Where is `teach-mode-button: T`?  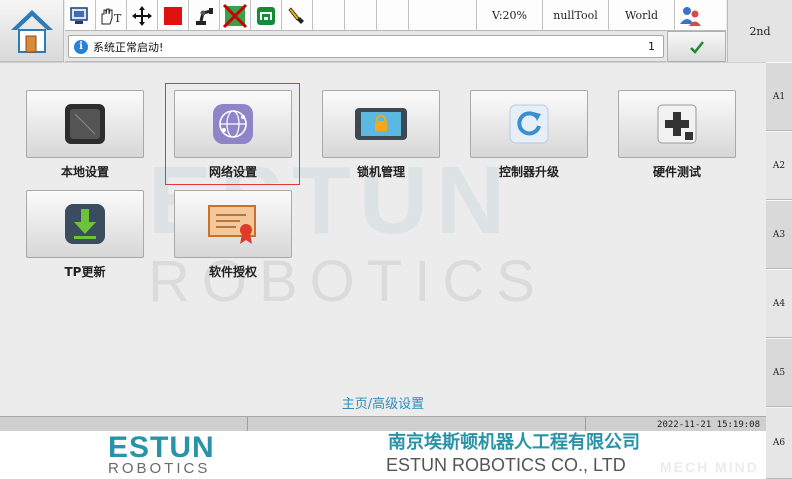
teach-mode-button: T is located at coordinates (111, 15).